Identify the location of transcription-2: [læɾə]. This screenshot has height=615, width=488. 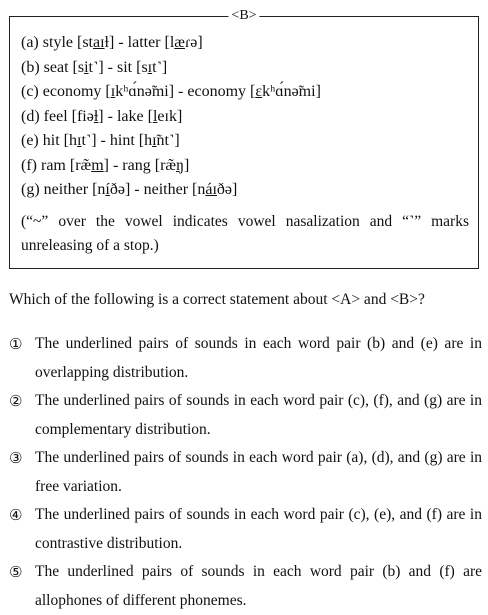
(183, 42).